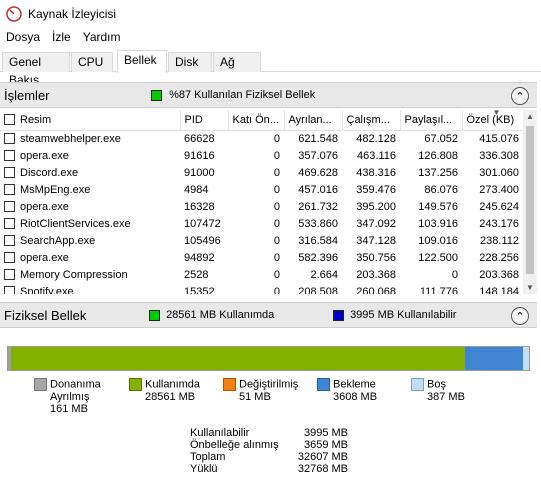  What do you see at coordinates (499, 155) in the screenshot?
I see `table-cell: 336.308` at bounding box center [499, 155].